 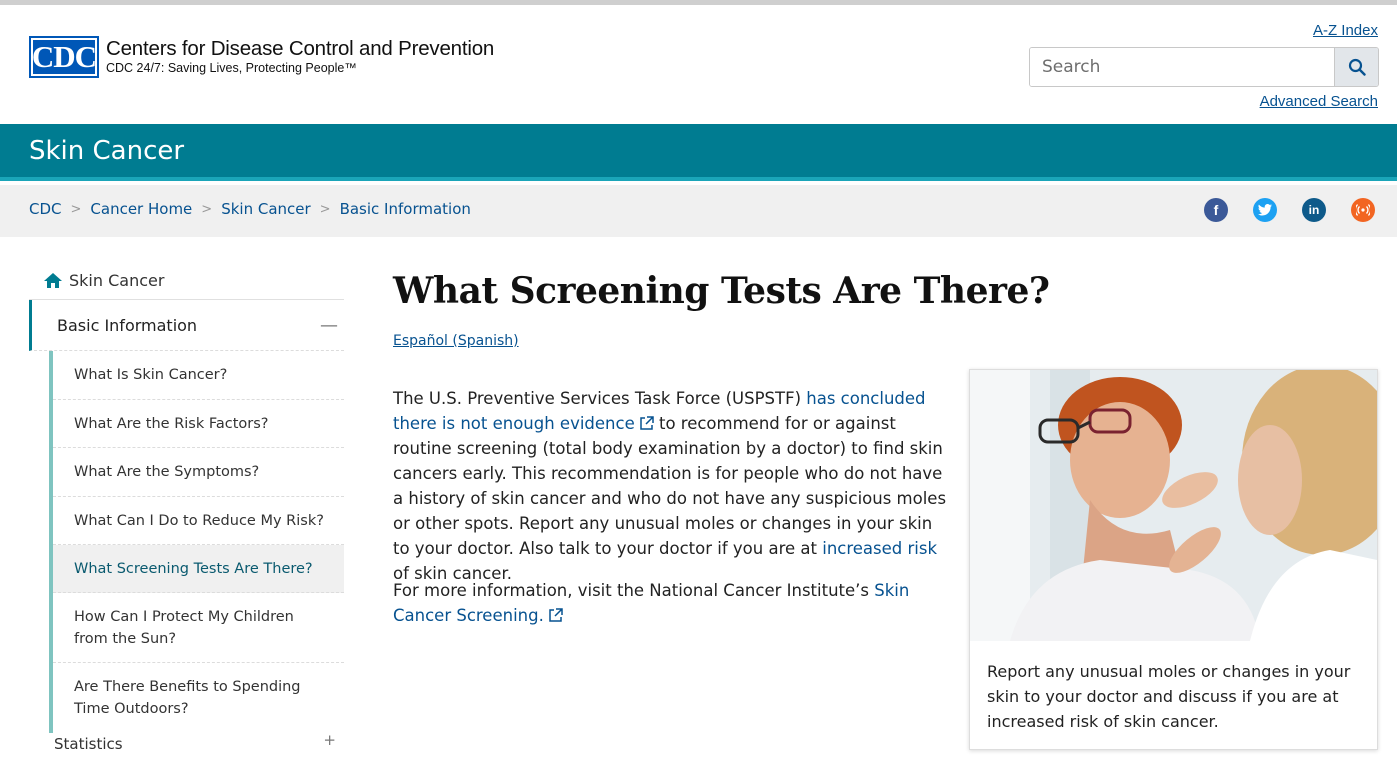 What do you see at coordinates (1319, 101) in the screenshot?
I see `advanced-search-link: Advanced Search` at bounding box center [1319, 101].